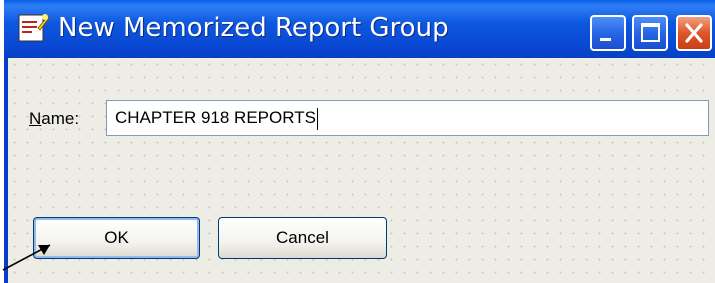 Image resolution: width=715 pixels, height=283 pixels. What do you see at coordinates (317, 118) in the screenshot?
I see `text-caret` at bounding box center [317, 118].